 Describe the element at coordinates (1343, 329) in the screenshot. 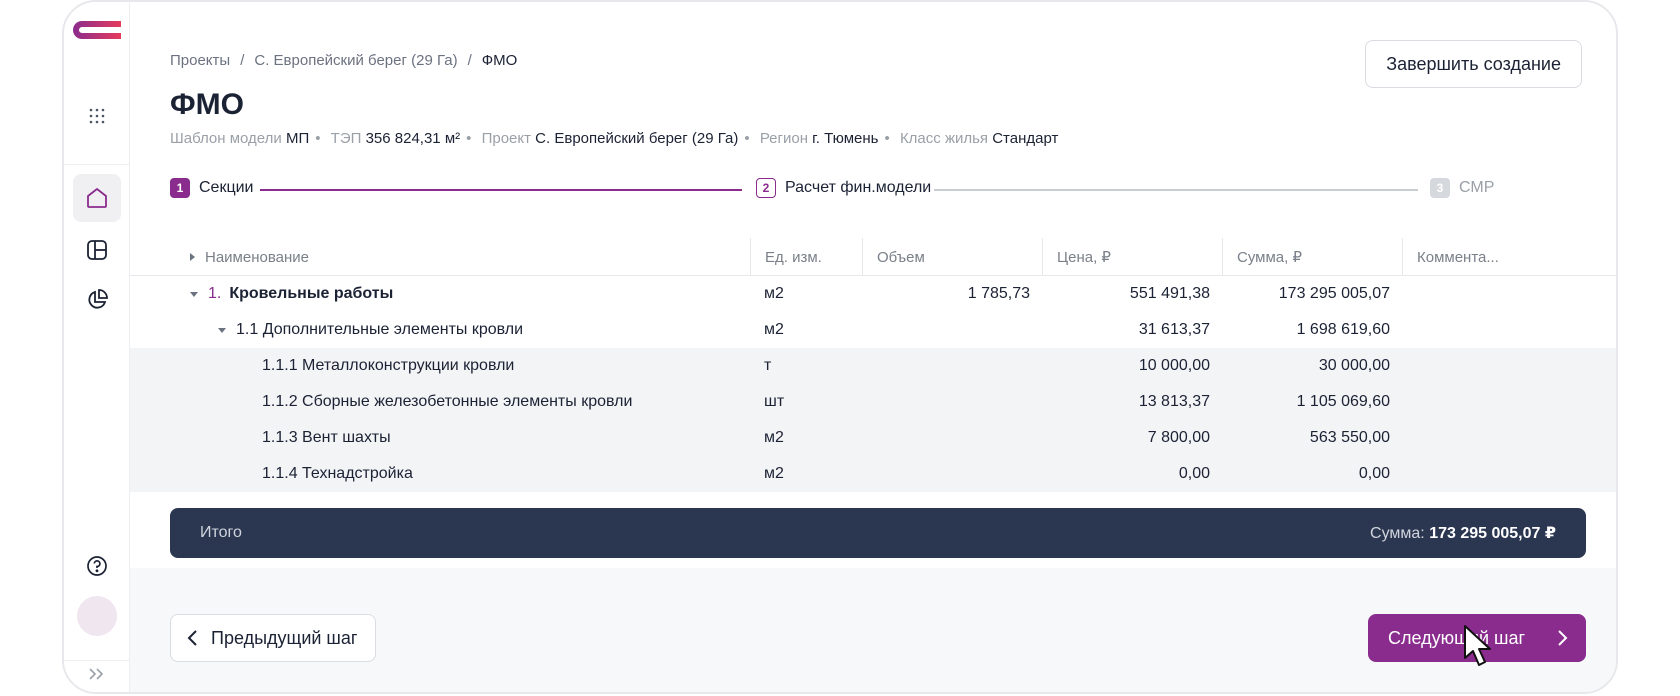

I see `row-sum: 1 698 619,60` at that location.